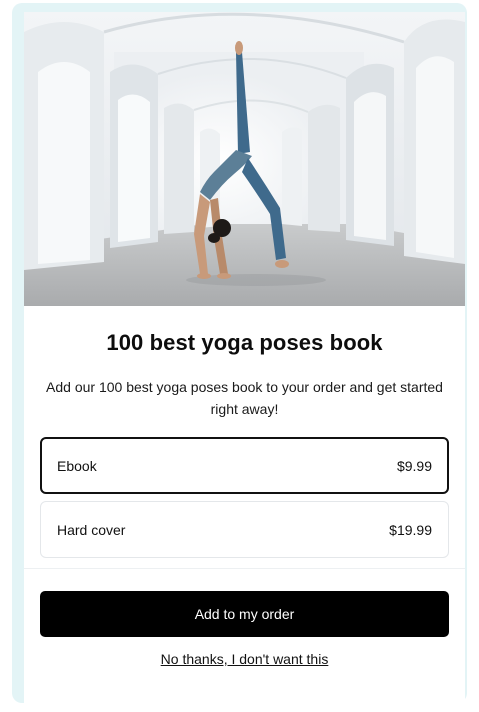  I want to click on decline-link: No thanks, I don't want this, so click(244, 659).